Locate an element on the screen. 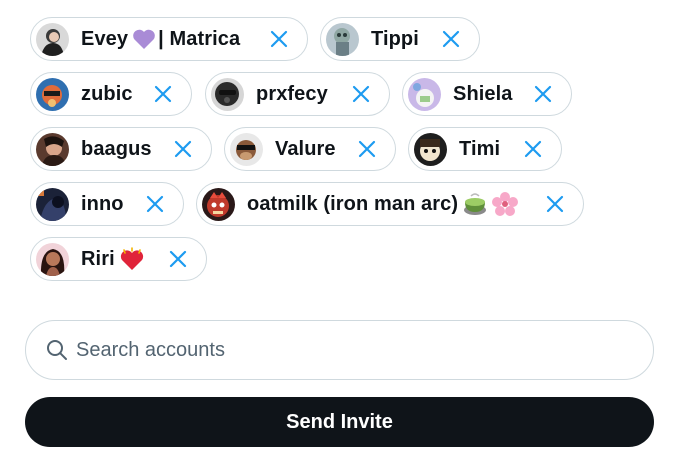 The image size is (680, 459). account-name: oatmilk (iron man arc) is located at coordinates (353, 203).